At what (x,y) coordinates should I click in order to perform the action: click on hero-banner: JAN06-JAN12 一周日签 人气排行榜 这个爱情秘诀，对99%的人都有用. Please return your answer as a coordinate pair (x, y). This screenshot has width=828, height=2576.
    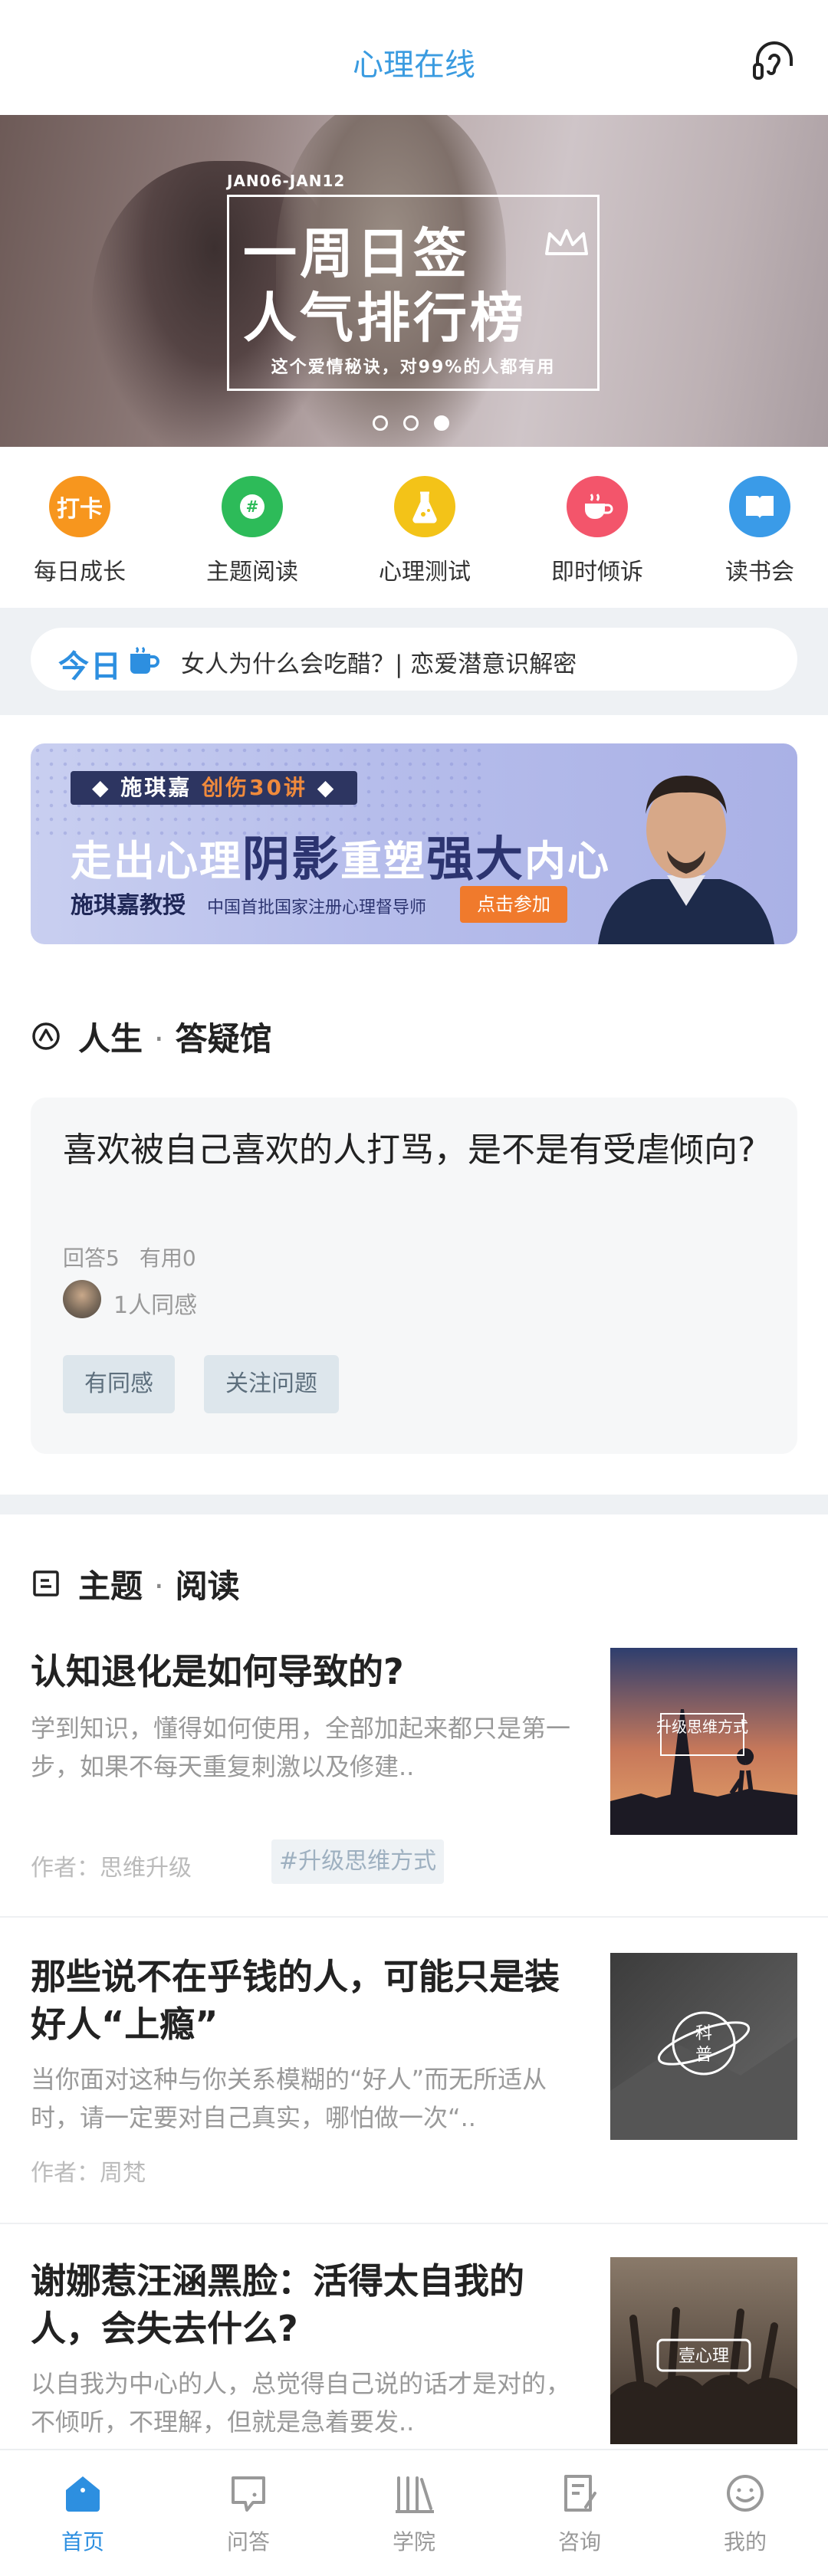
    Looking at the image, I should click on (414, 281).